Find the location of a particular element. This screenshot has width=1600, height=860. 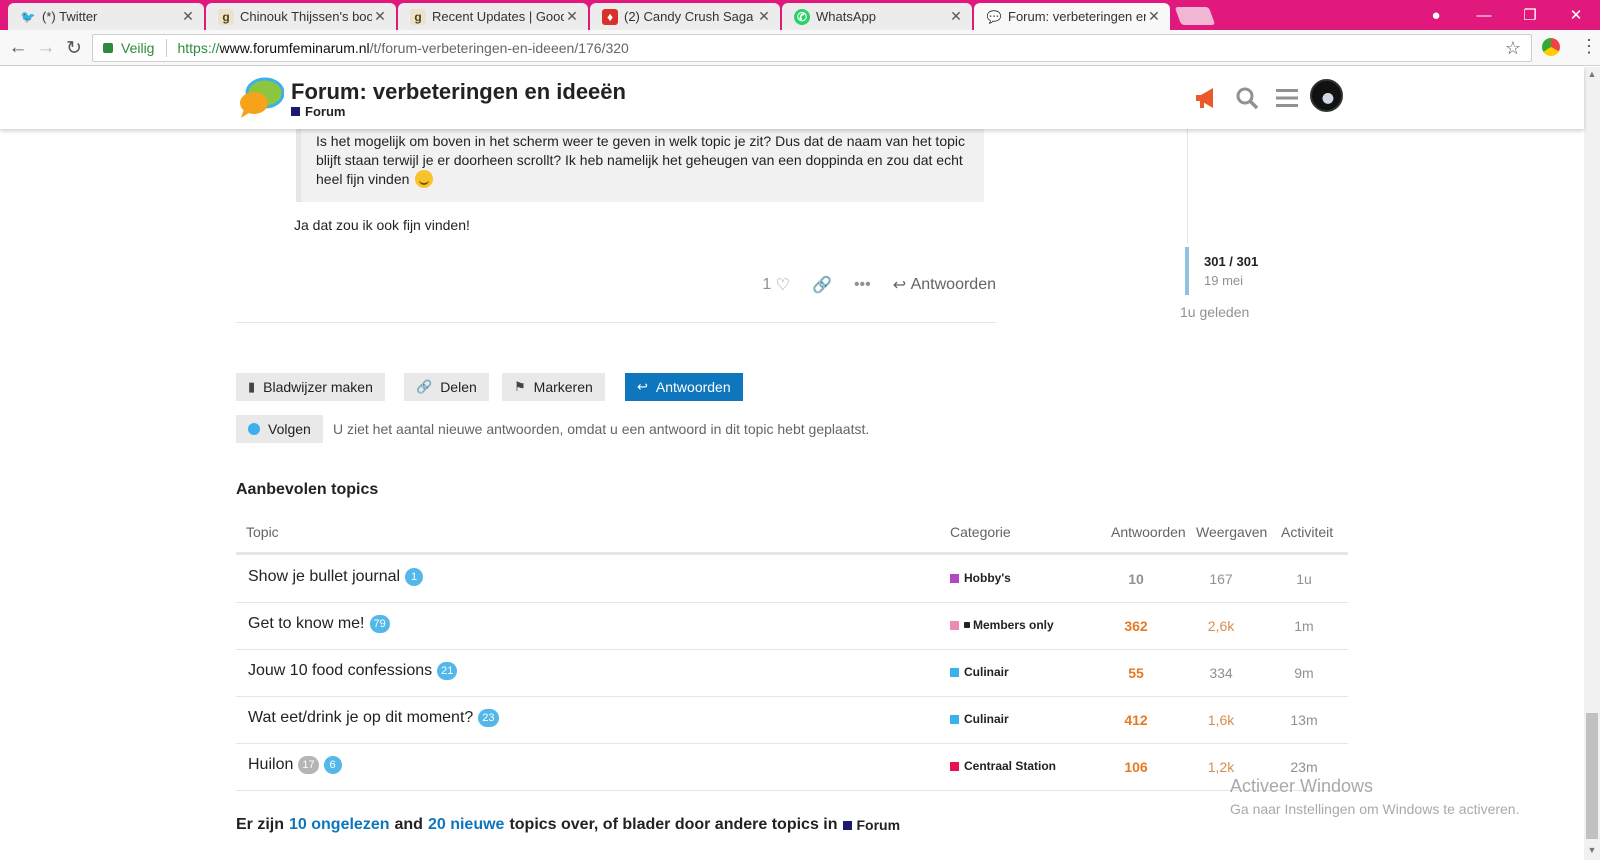

forward-button: → is located at coordinates (46, 48).